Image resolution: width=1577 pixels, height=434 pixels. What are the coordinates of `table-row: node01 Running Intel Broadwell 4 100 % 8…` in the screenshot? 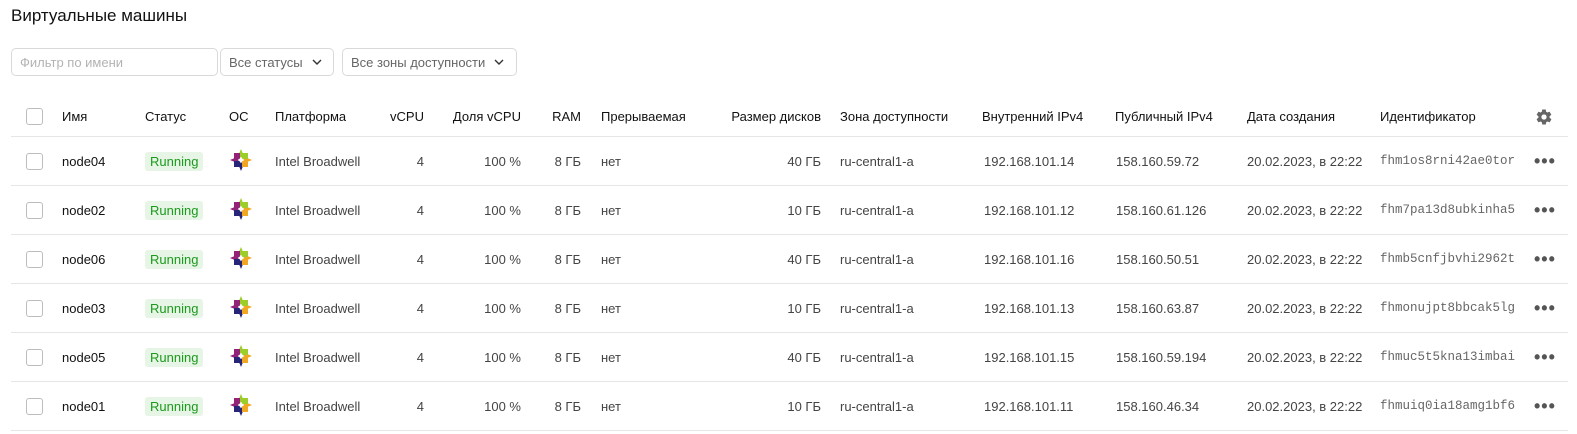 It's located at (789, 406).